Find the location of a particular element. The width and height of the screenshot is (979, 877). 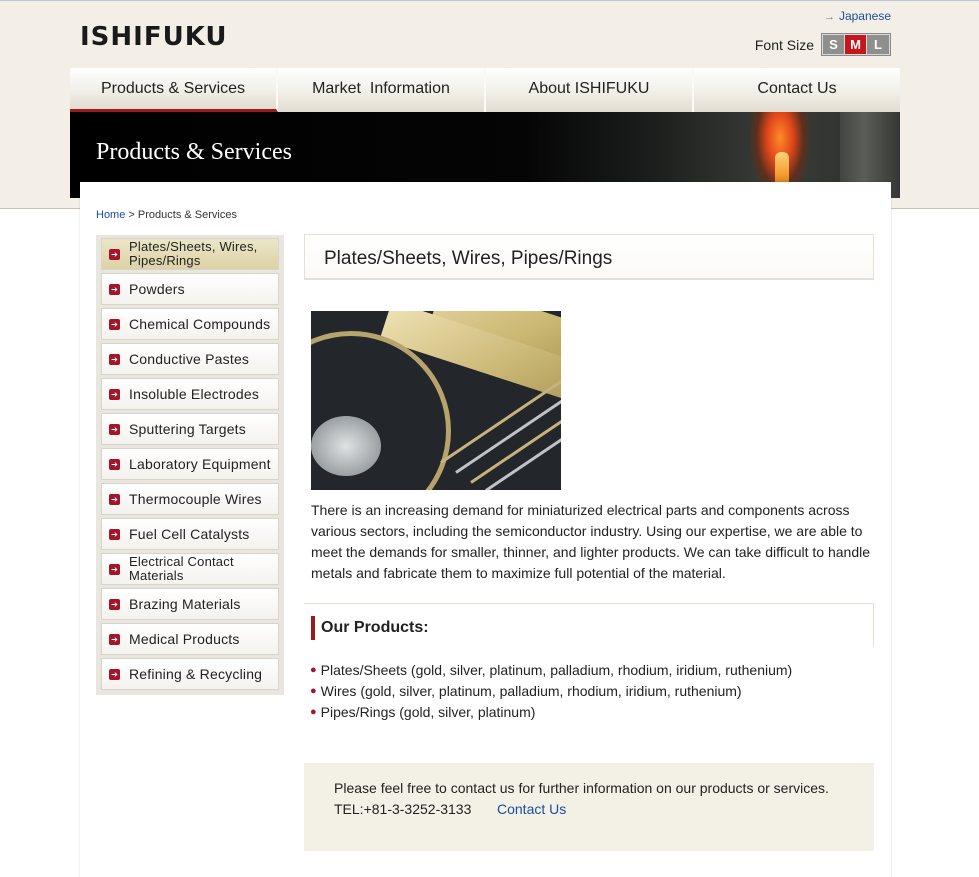

sidebar-item-chemical-compounds: ➔ Chemical Compounds is located at coordinates (190, 324).